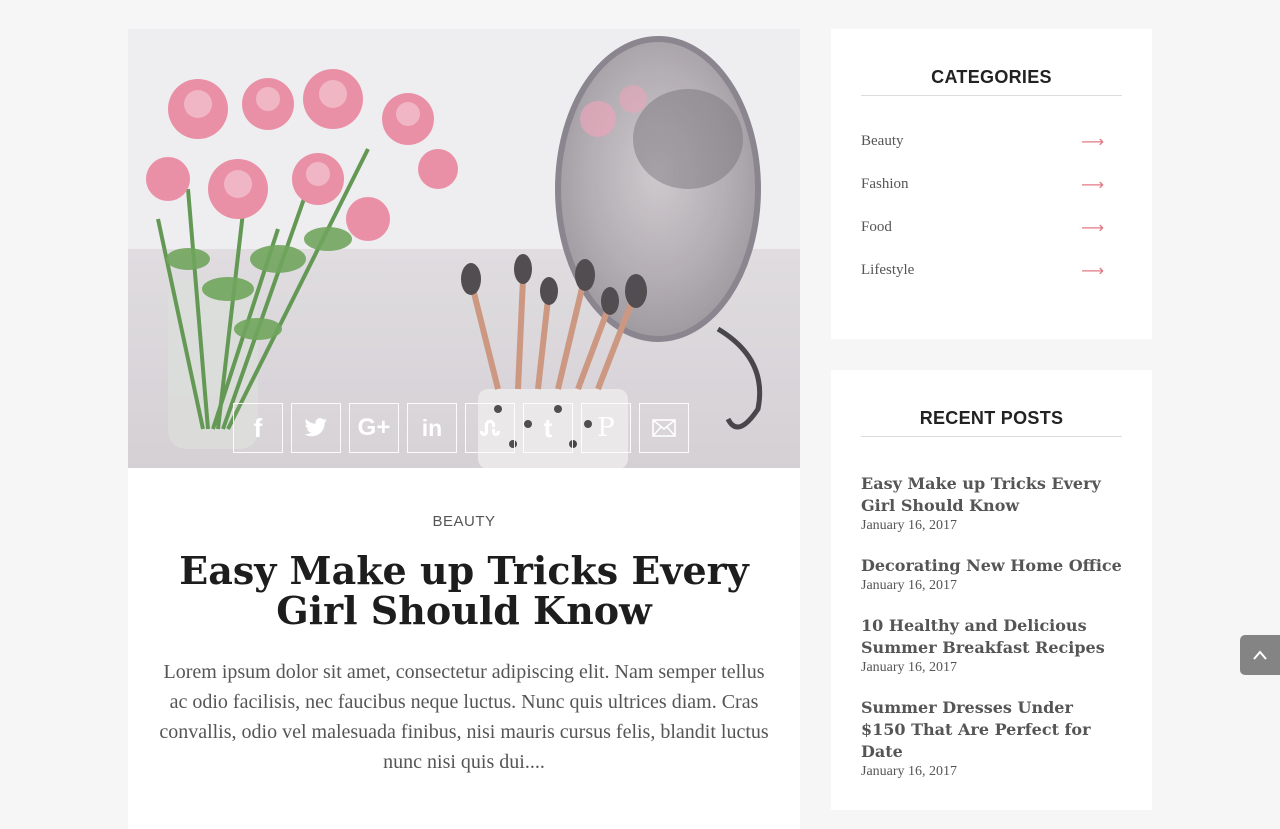 This screenshot has height=829, width=1280. I want to click on category-item-fashion: Fashion ⟶, so click(991, 184).